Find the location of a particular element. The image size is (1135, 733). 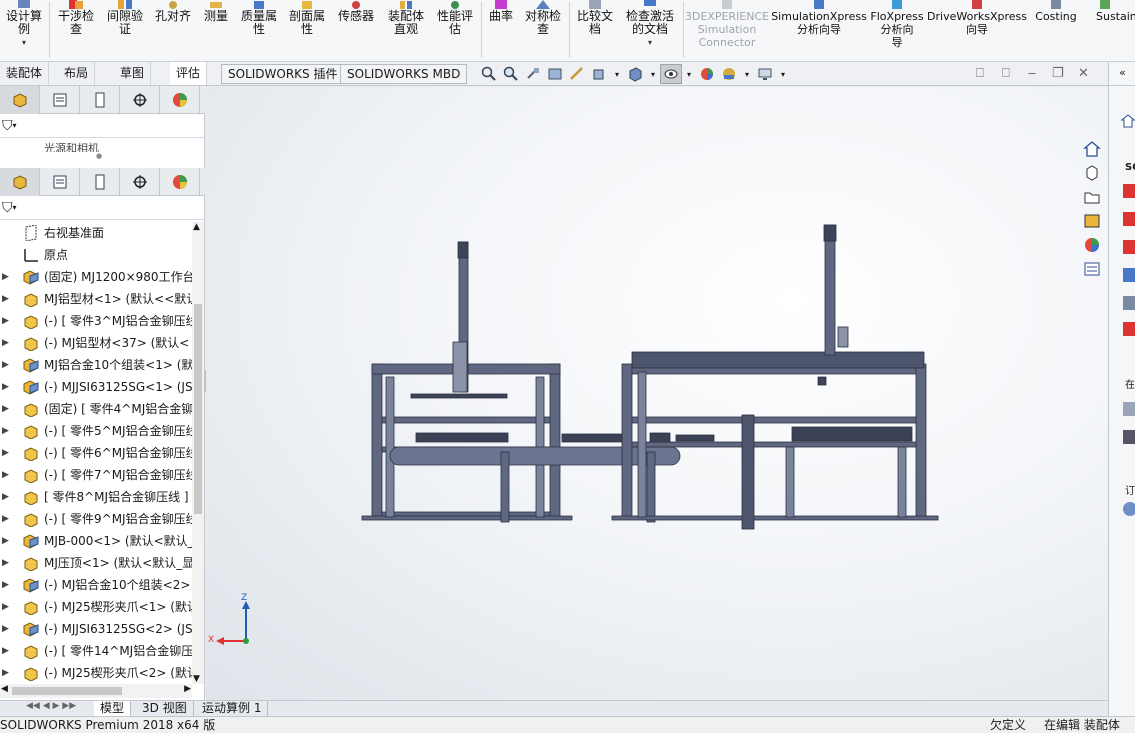

simulationxpress-button: SimulationXpress 分析向导 is located at coordinates (819, 30).